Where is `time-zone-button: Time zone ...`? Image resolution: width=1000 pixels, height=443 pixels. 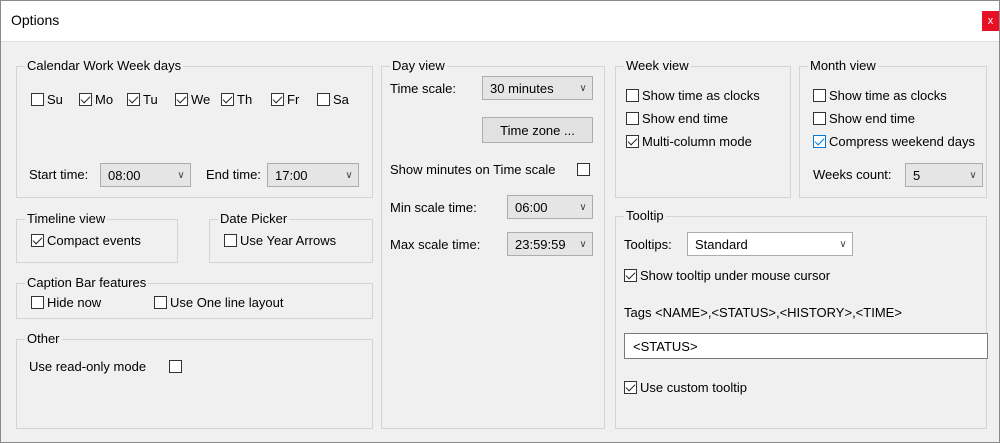 time-zone-button: Time zone ... is located at coordinates (537, 130).